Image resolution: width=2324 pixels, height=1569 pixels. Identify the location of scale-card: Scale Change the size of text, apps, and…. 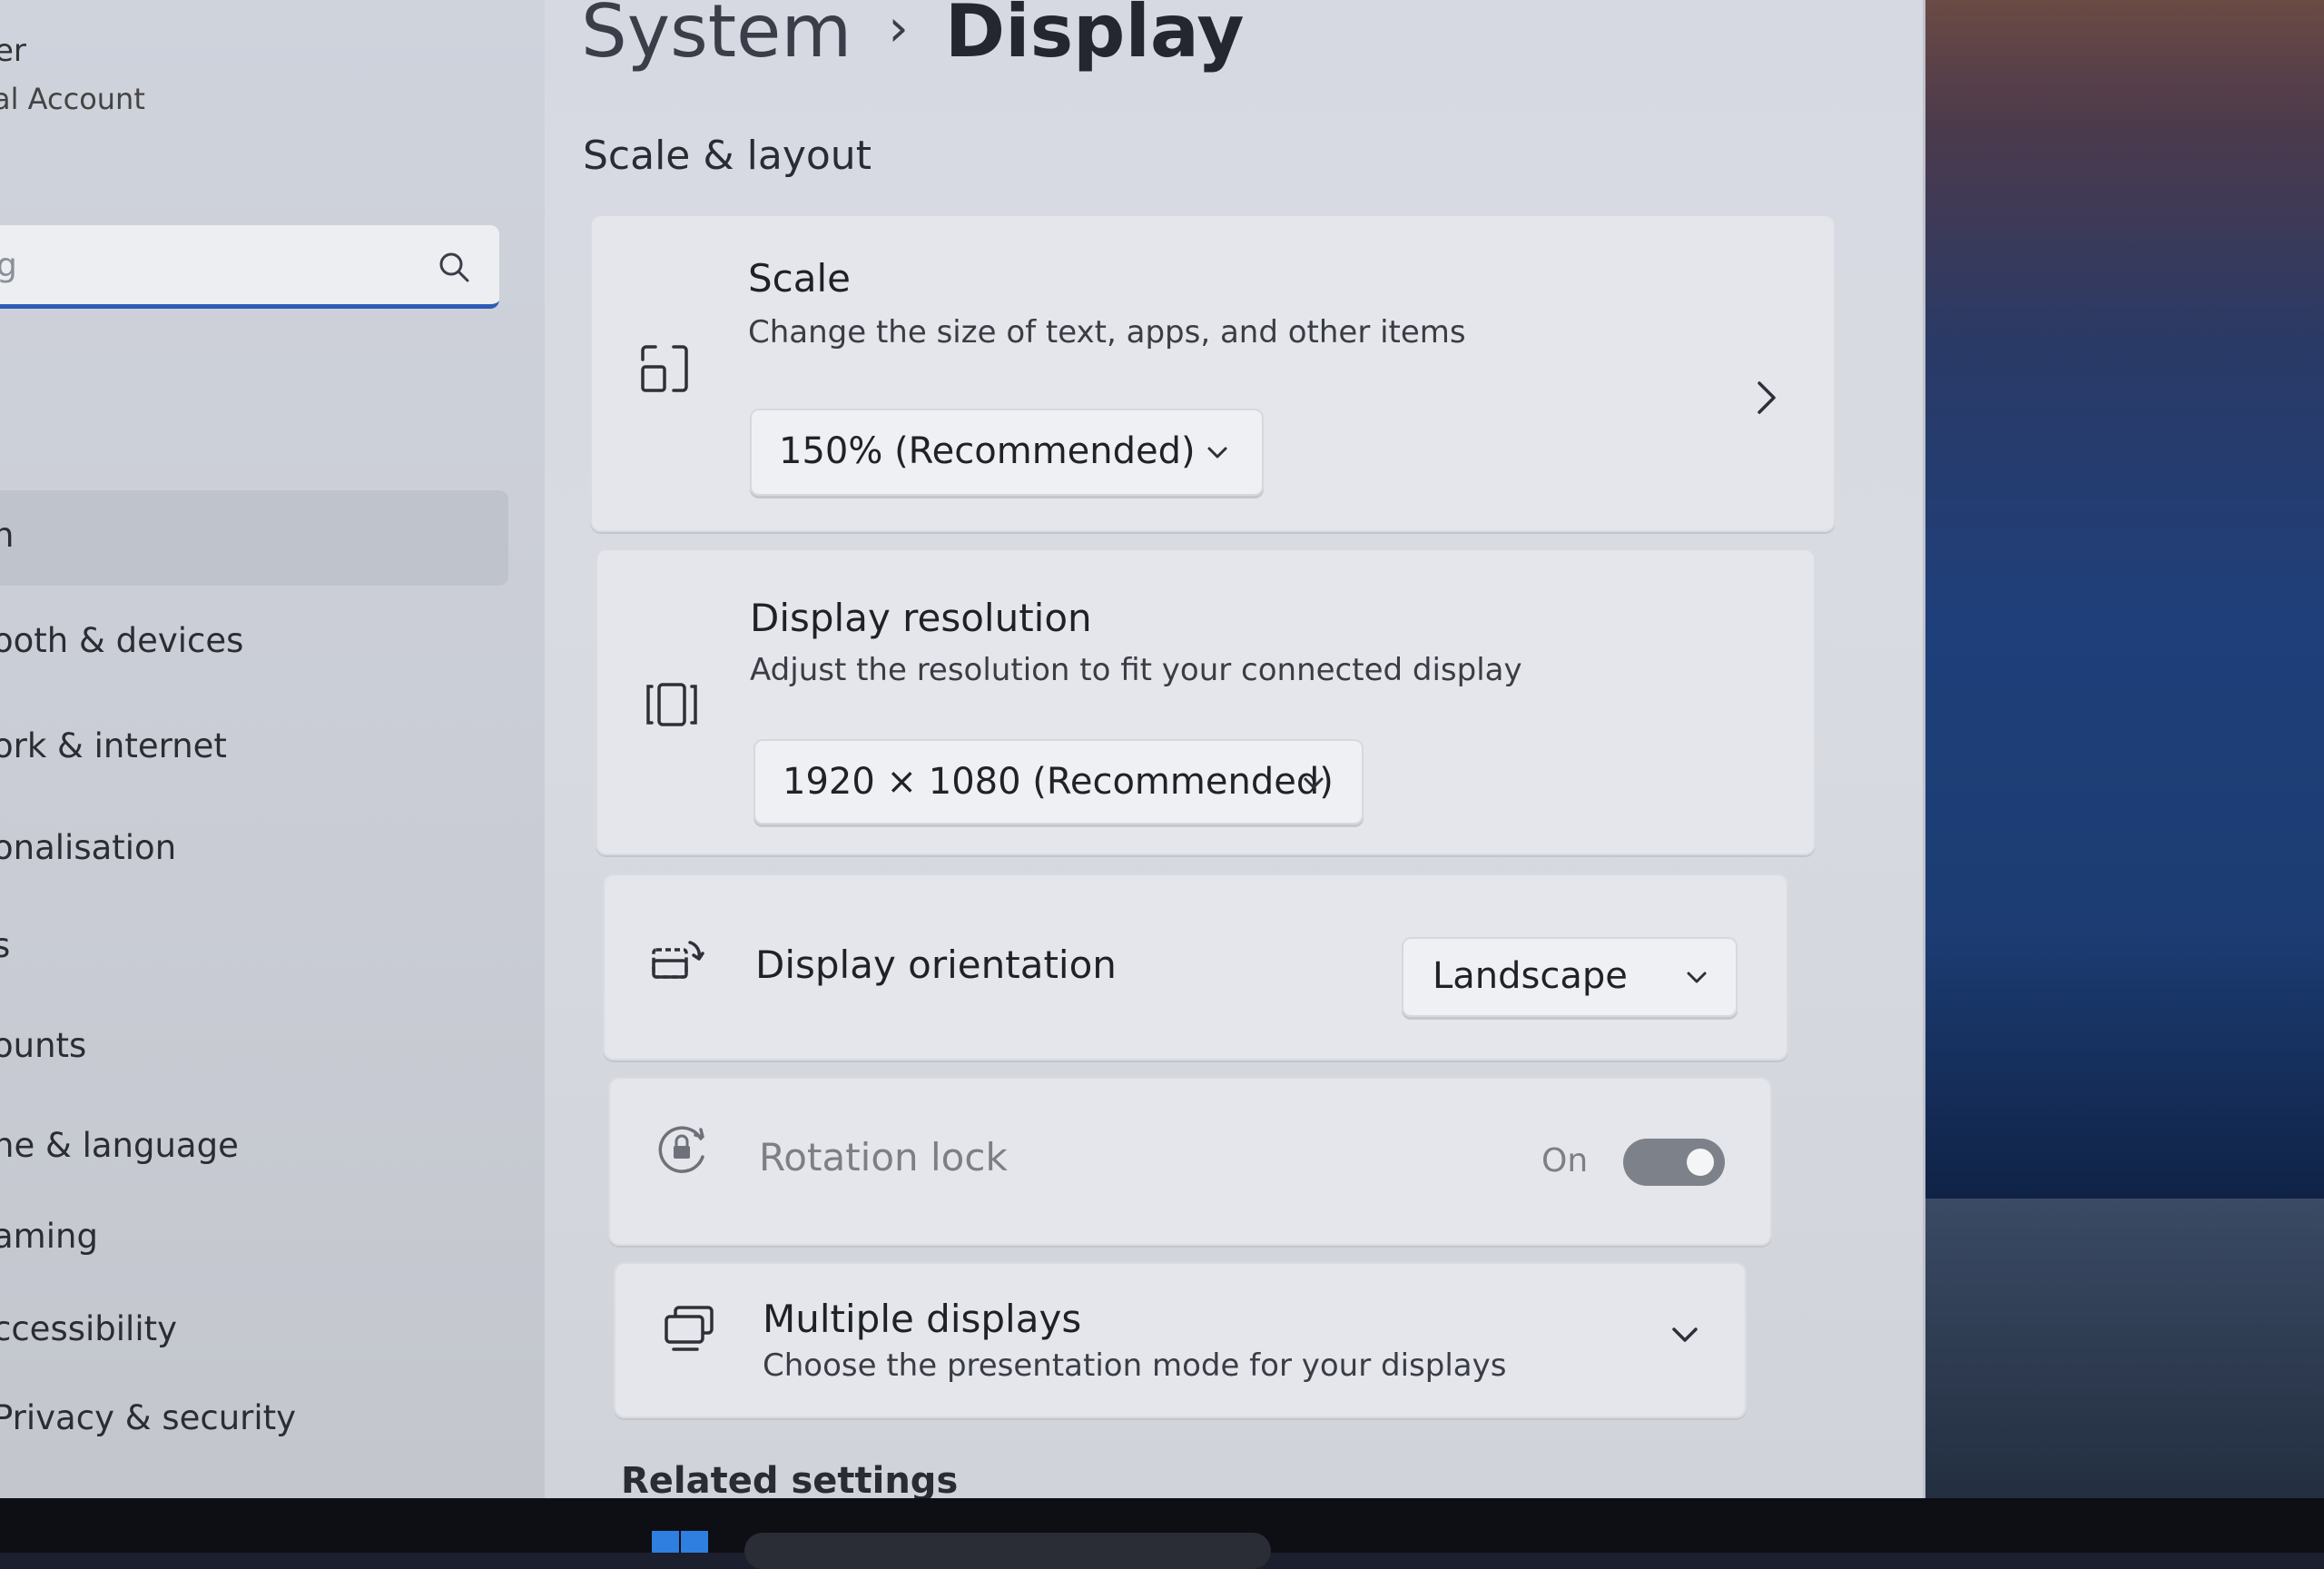
(1213, 373).